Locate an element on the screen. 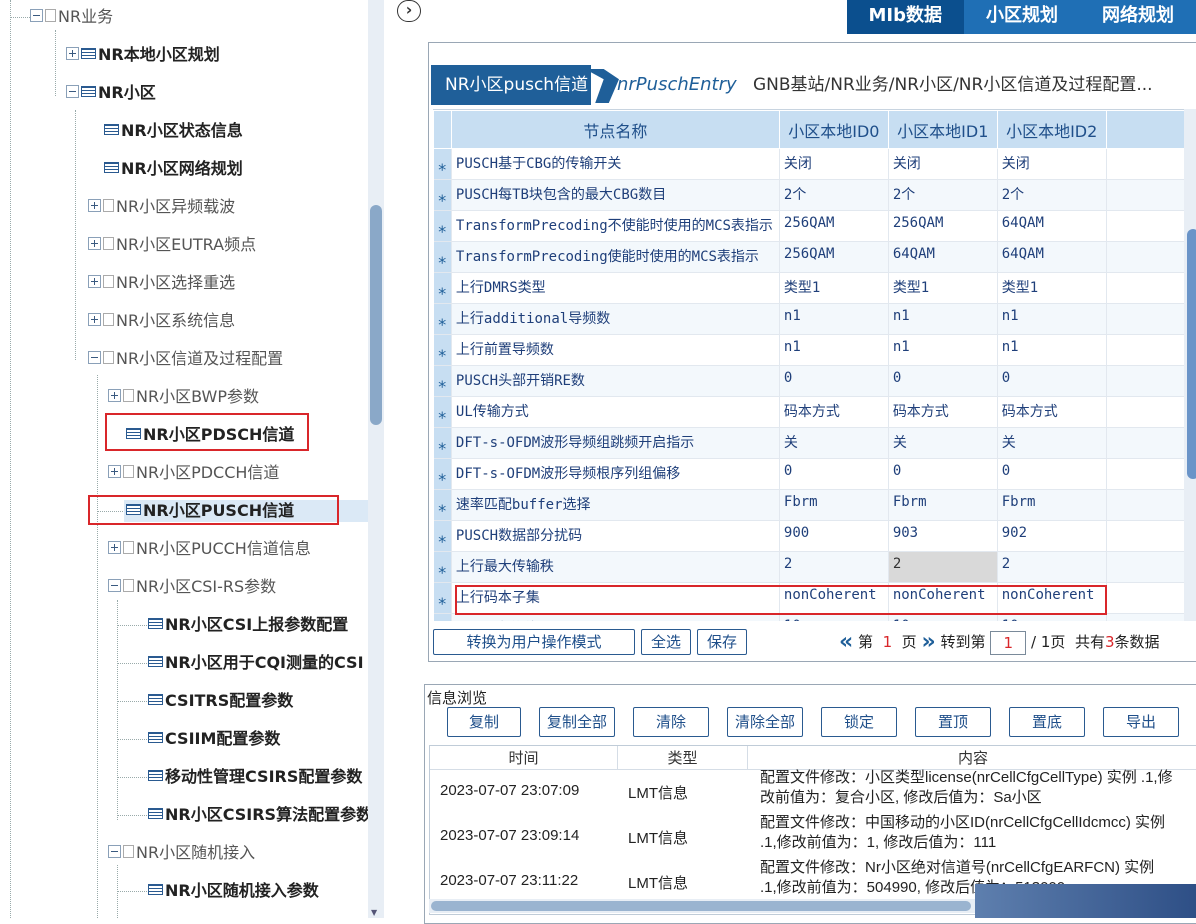 This screenshot has height=924, width=1196. tree-node-nr-cell: NR小区 is located at coordinates (111, 93).